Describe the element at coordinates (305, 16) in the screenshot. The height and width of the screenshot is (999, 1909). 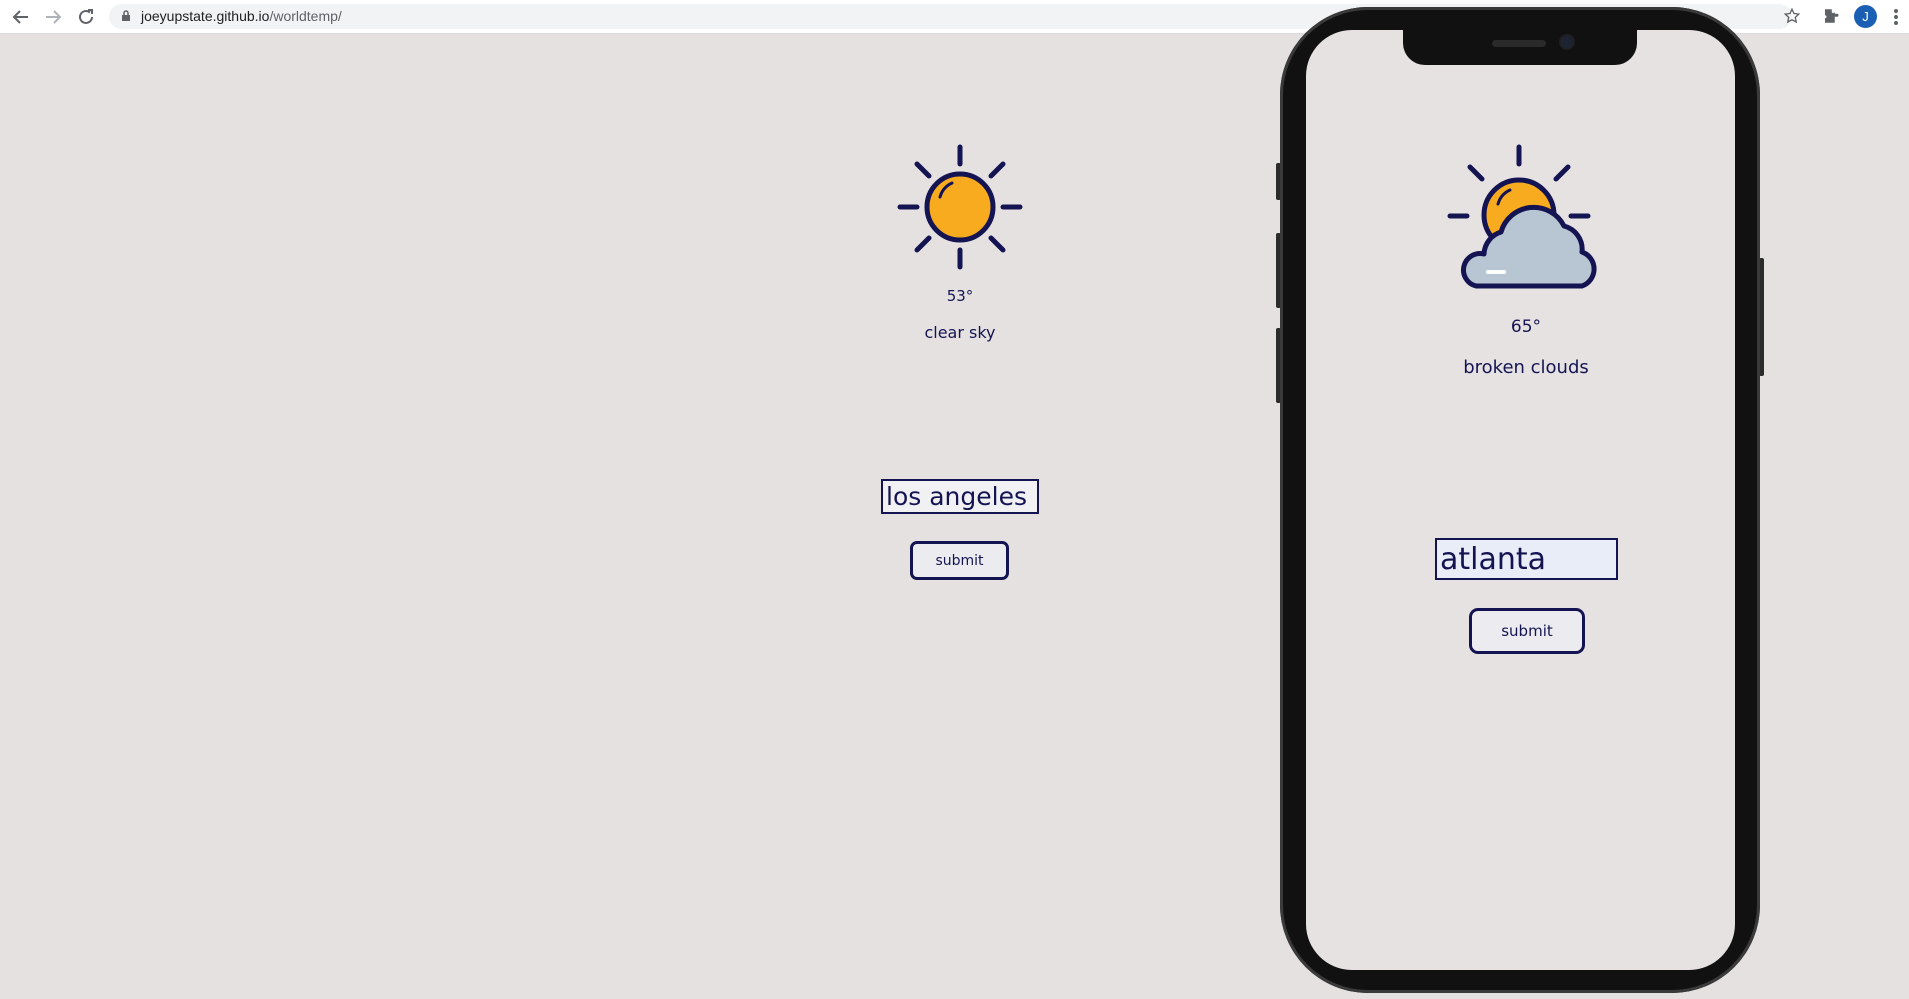
I see `url-path: /worldtemp/` at that location.